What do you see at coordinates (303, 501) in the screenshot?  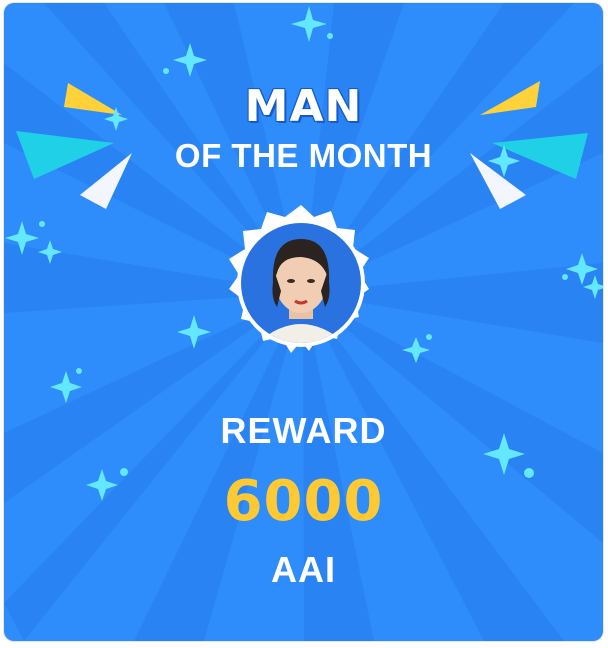 I see `reward-amount: 6000` at bounding box center [303, 501].